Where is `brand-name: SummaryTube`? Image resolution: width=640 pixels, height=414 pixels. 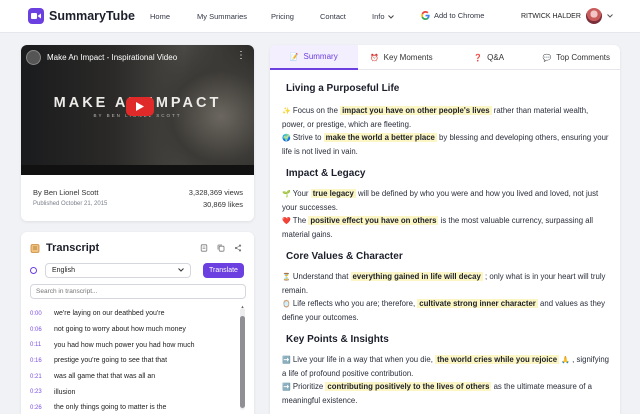 brand-name: SummaryTube is located at coordinates (92, 16).